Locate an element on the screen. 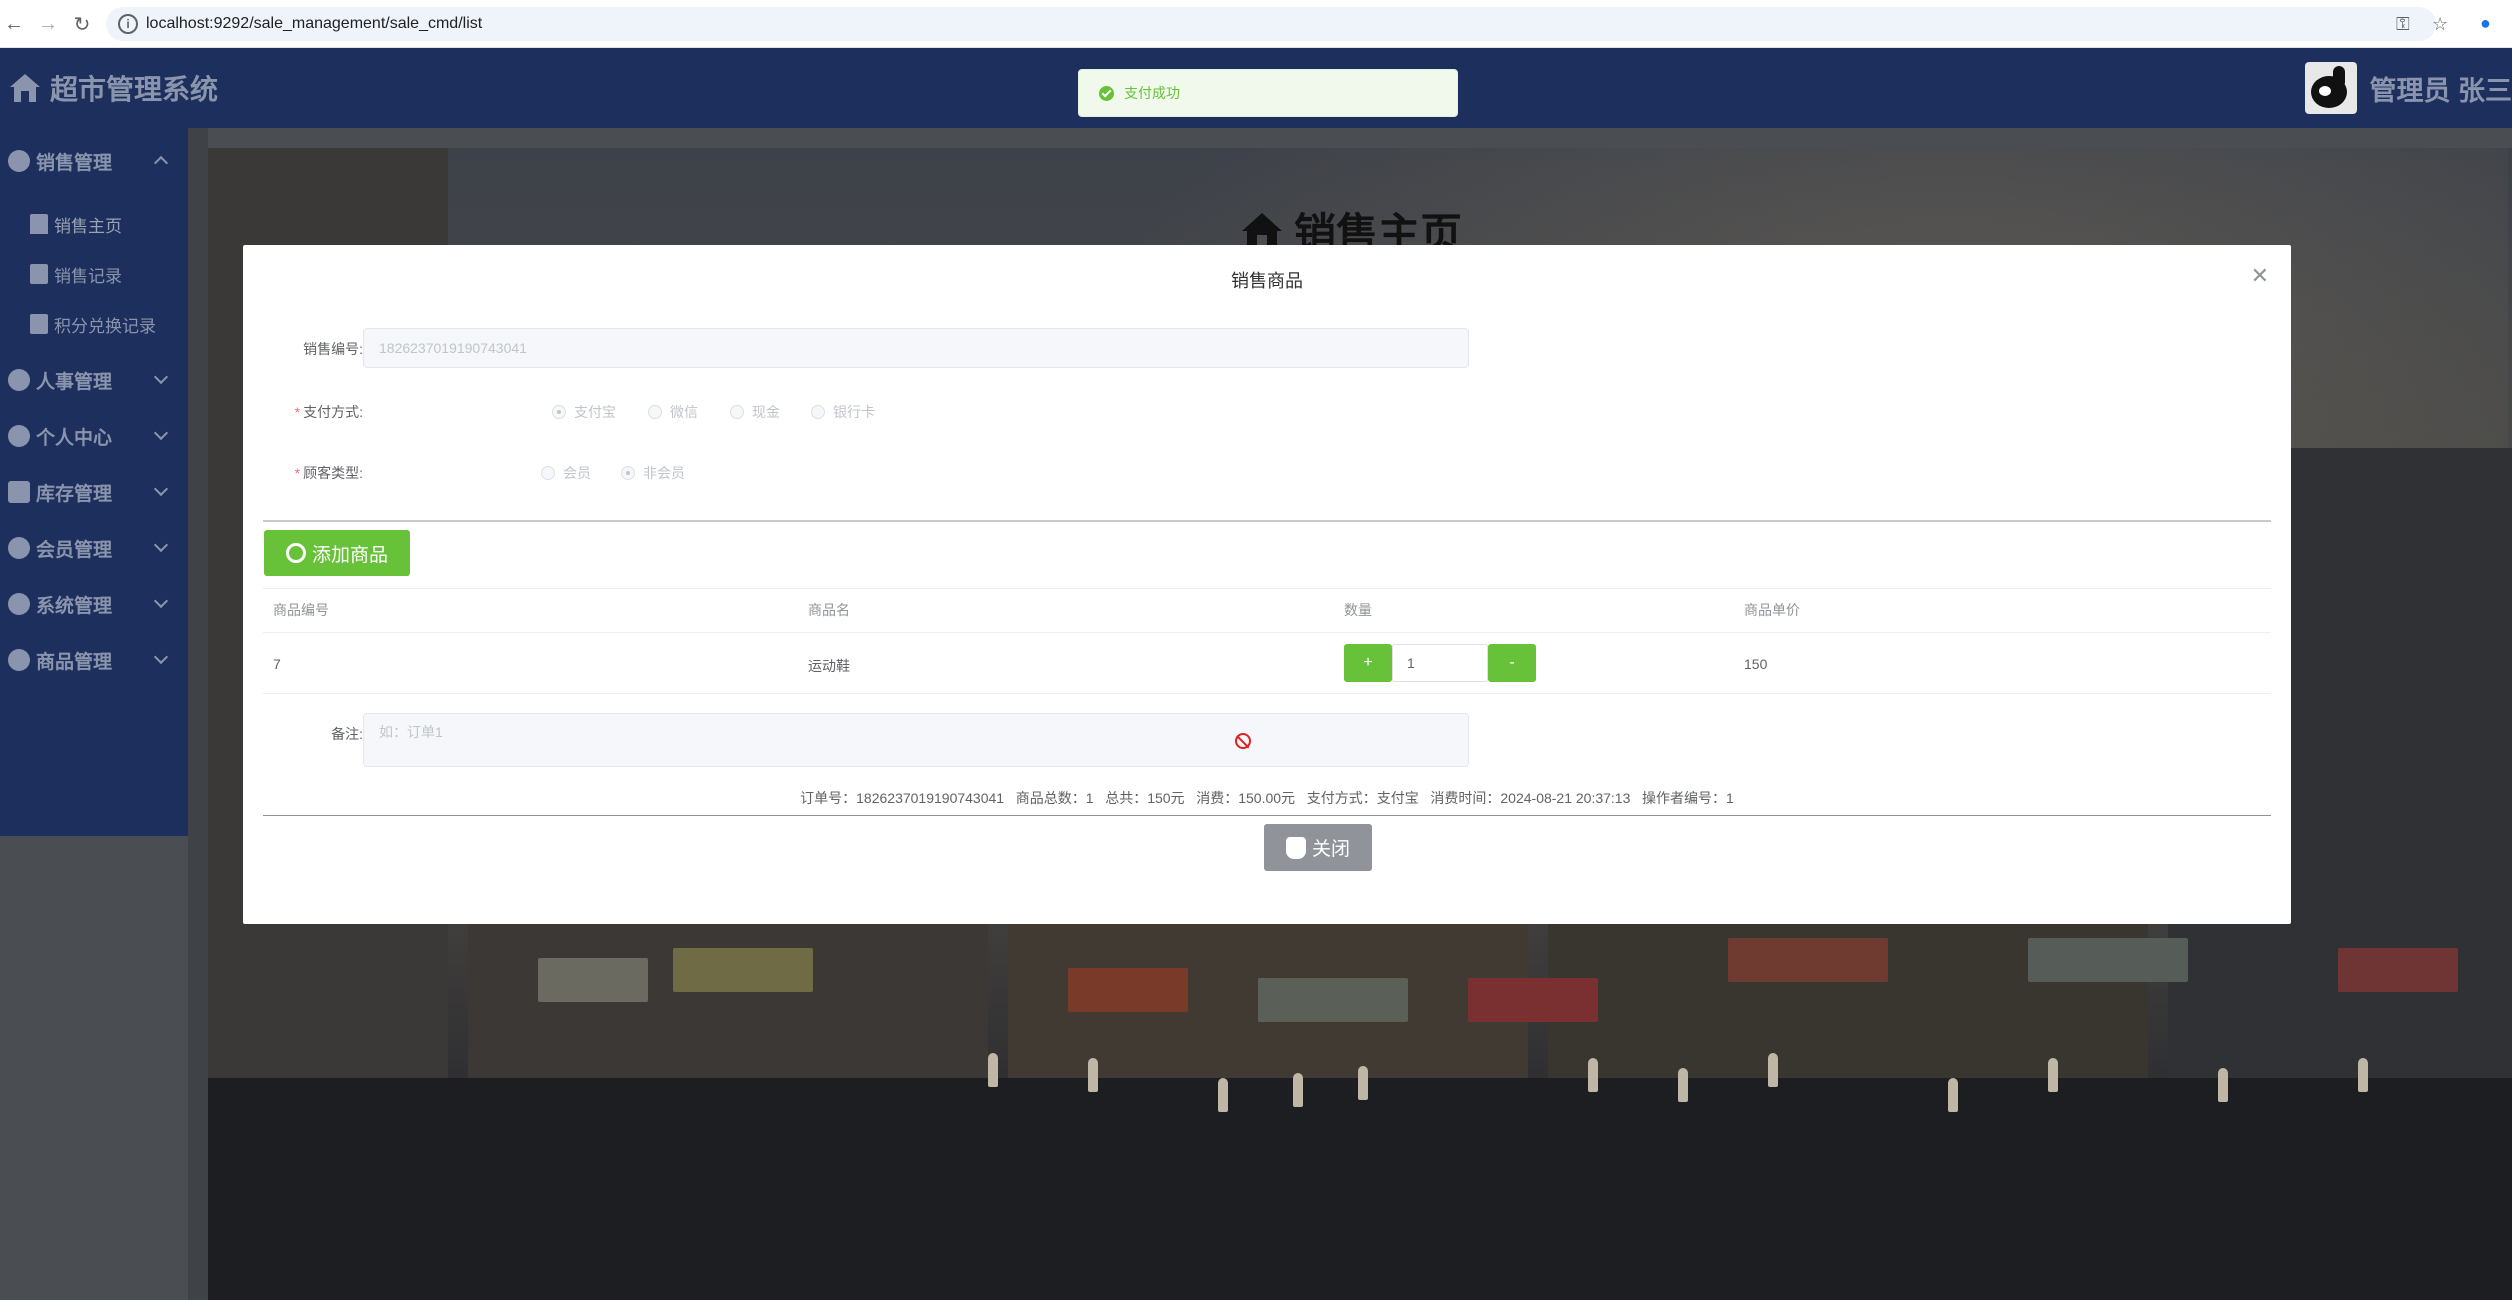  not-allowed-cursor-icon is located at coordinates (1243, 741).